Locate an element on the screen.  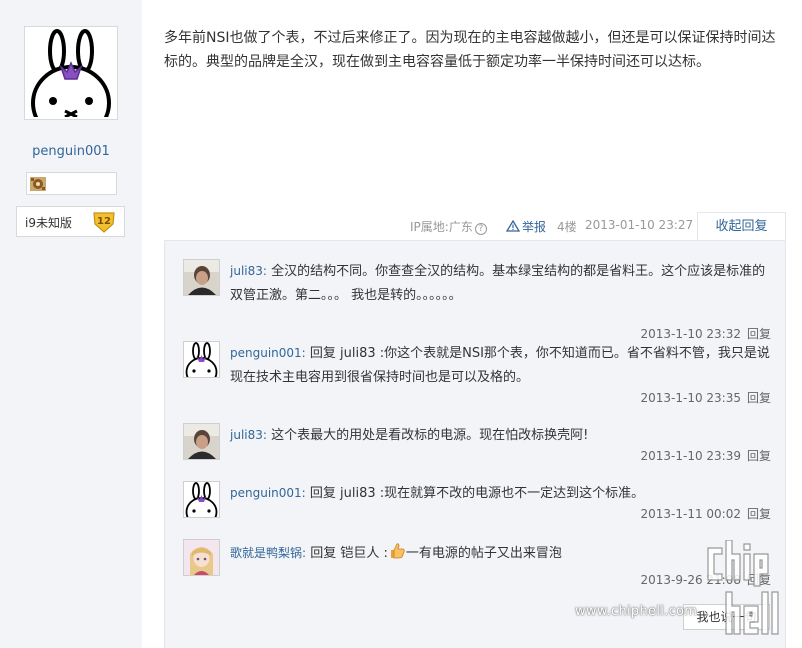
user-group-label: i9未知版 is located at coordinates (48, 223).